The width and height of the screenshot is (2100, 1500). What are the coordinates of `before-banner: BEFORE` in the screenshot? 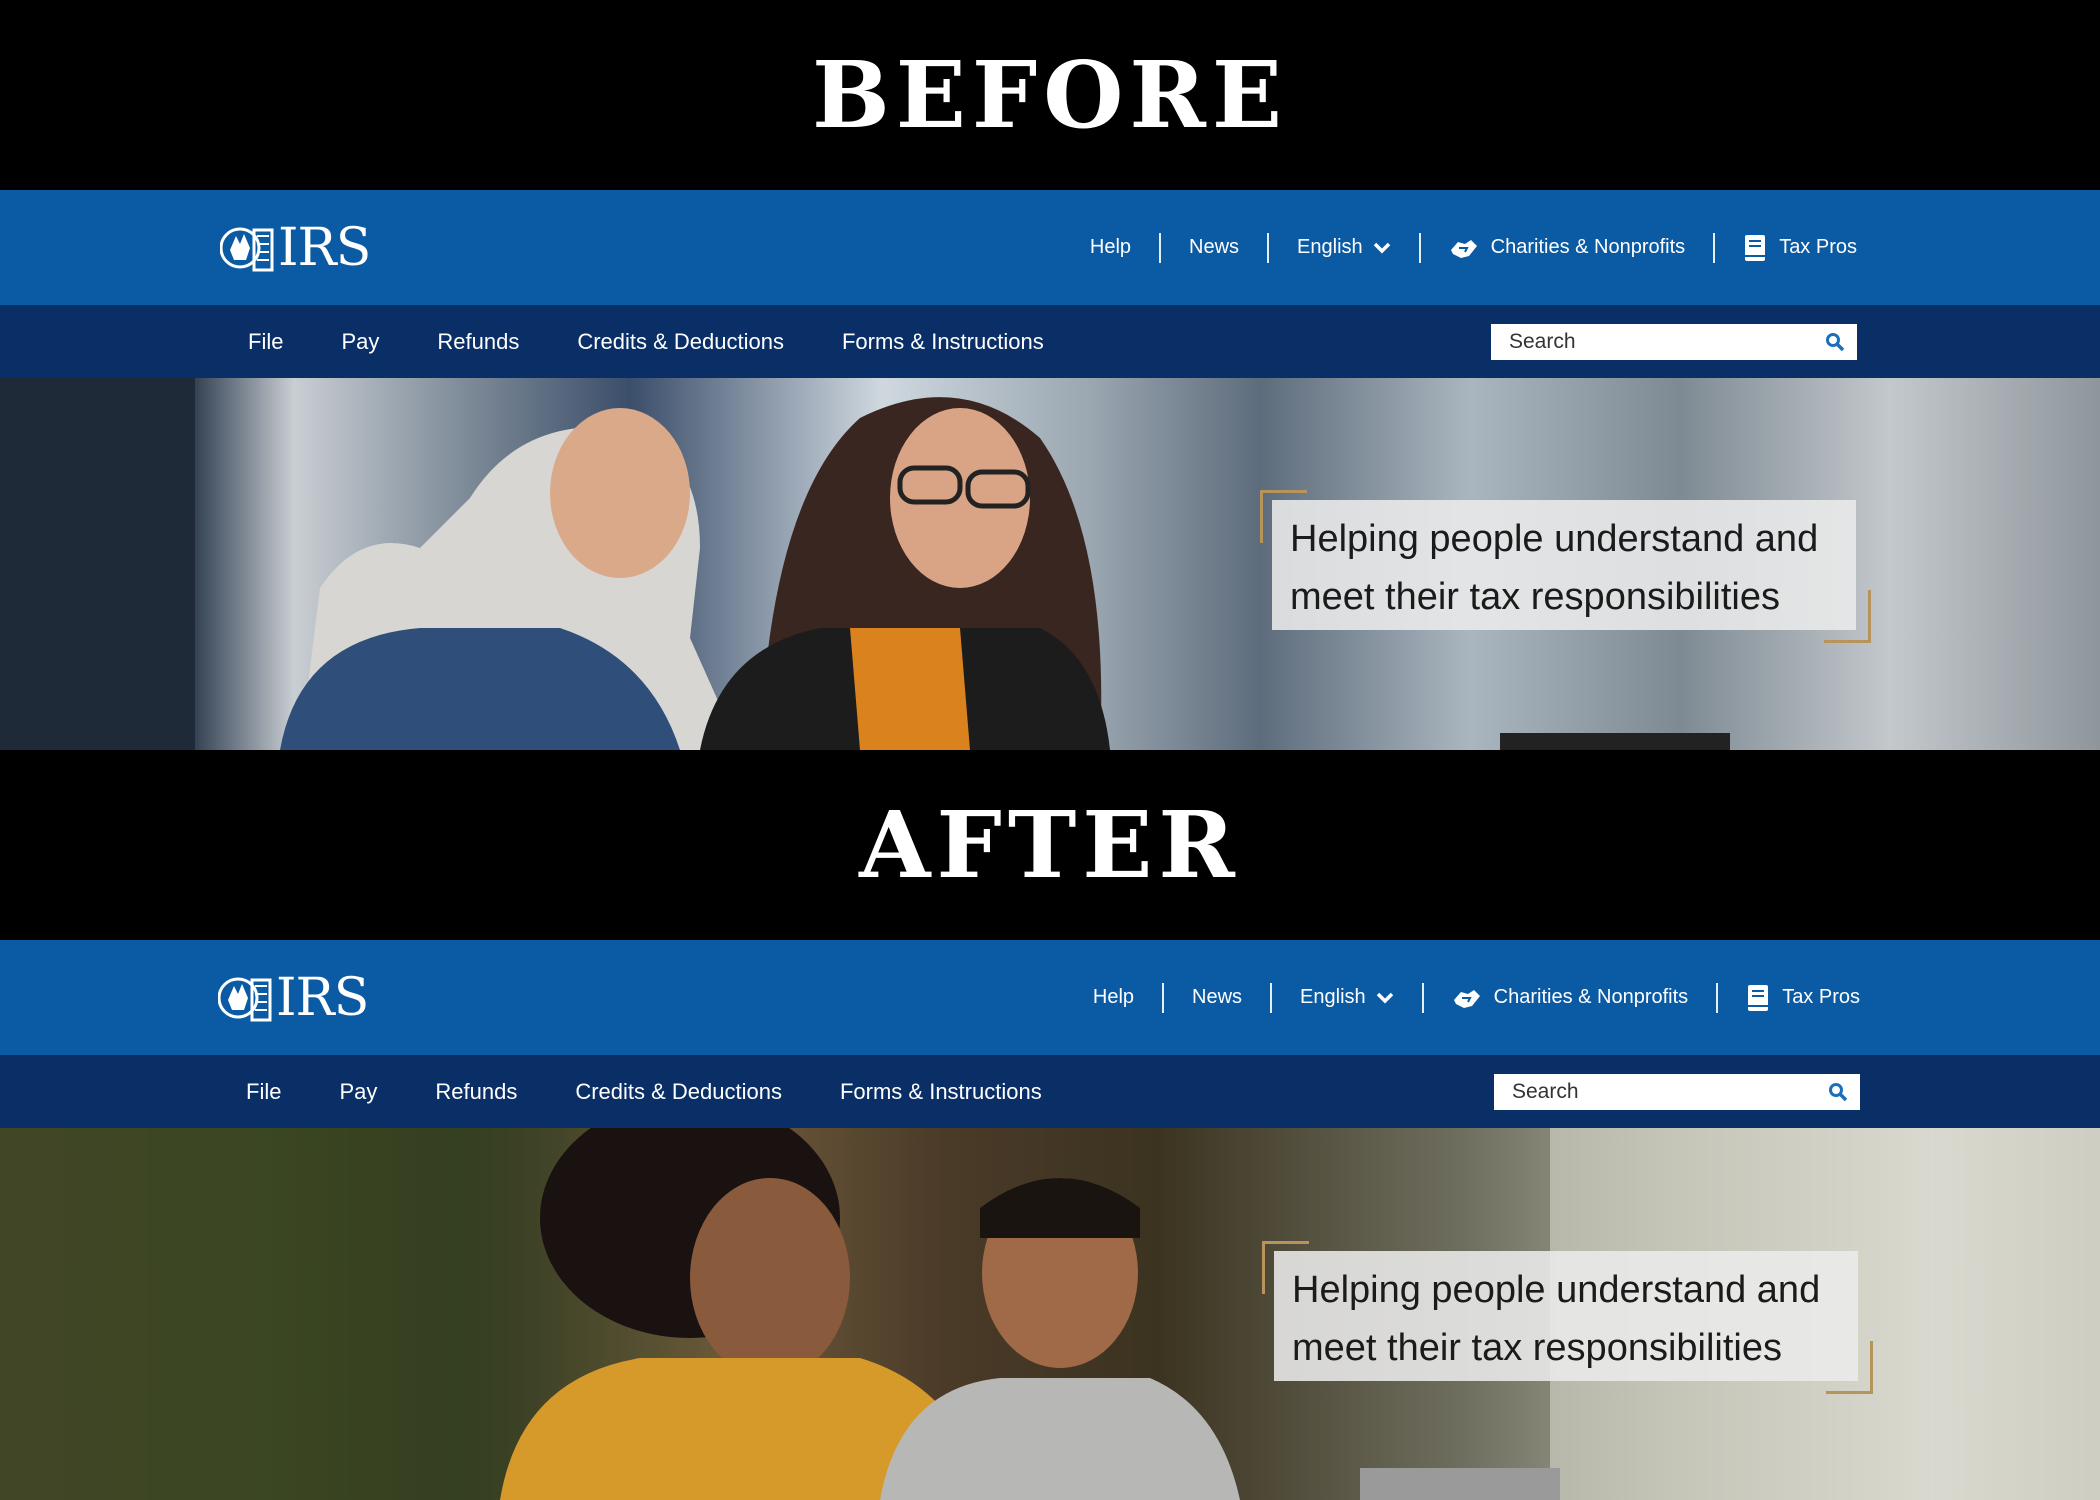 It's located at (1050, 95).